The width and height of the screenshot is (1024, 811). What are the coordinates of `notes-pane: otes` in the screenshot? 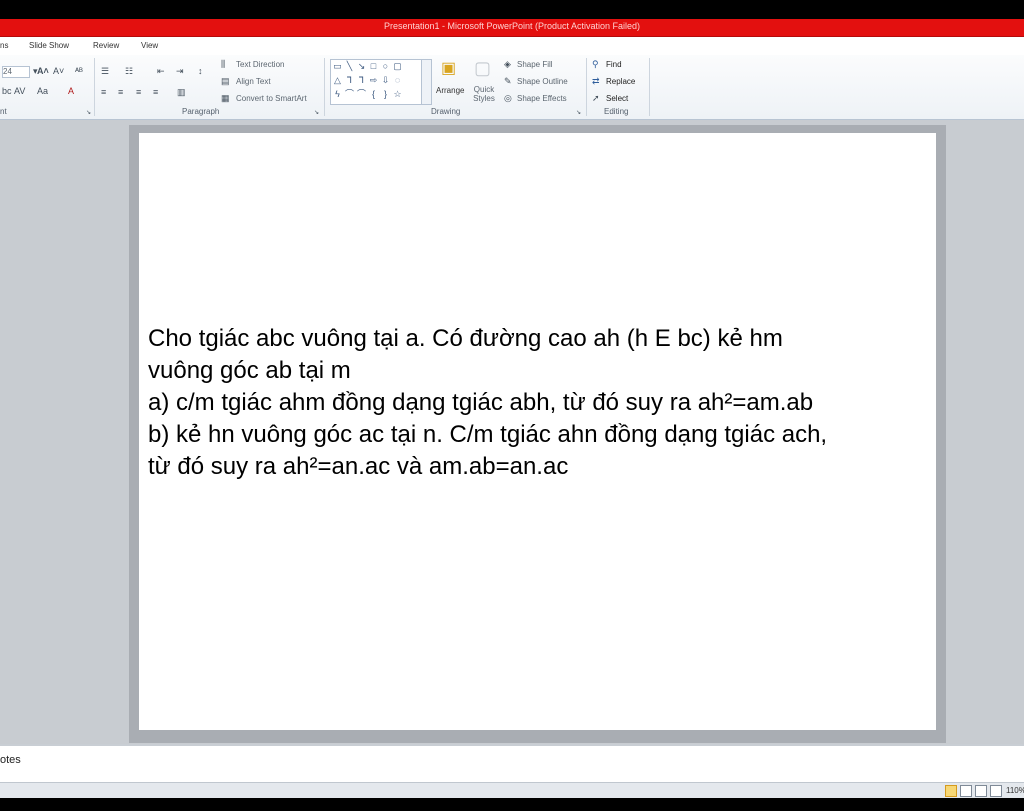 It's located at (512, 764).